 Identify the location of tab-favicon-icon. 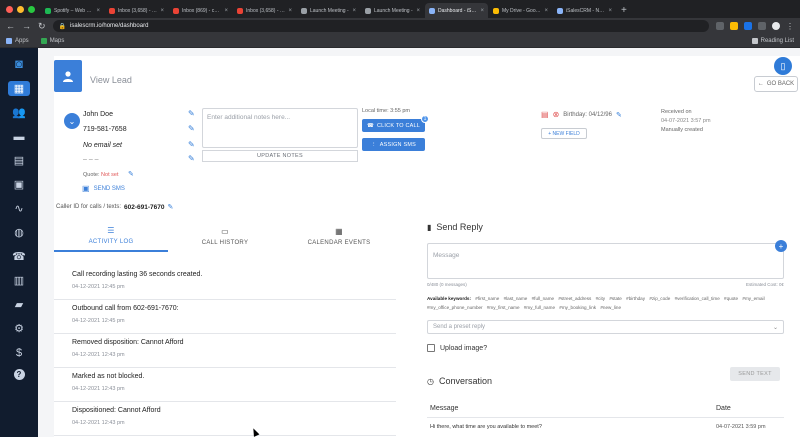
(176, 10).